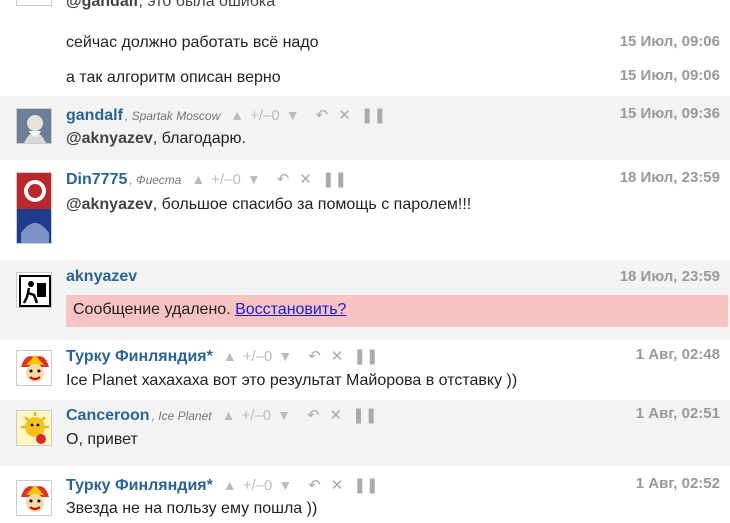  I want to click on message-header: Din7775, Фиеста ▲ +/–0 ▼ ↶ ✕ ❚❚, so click(206, 179).